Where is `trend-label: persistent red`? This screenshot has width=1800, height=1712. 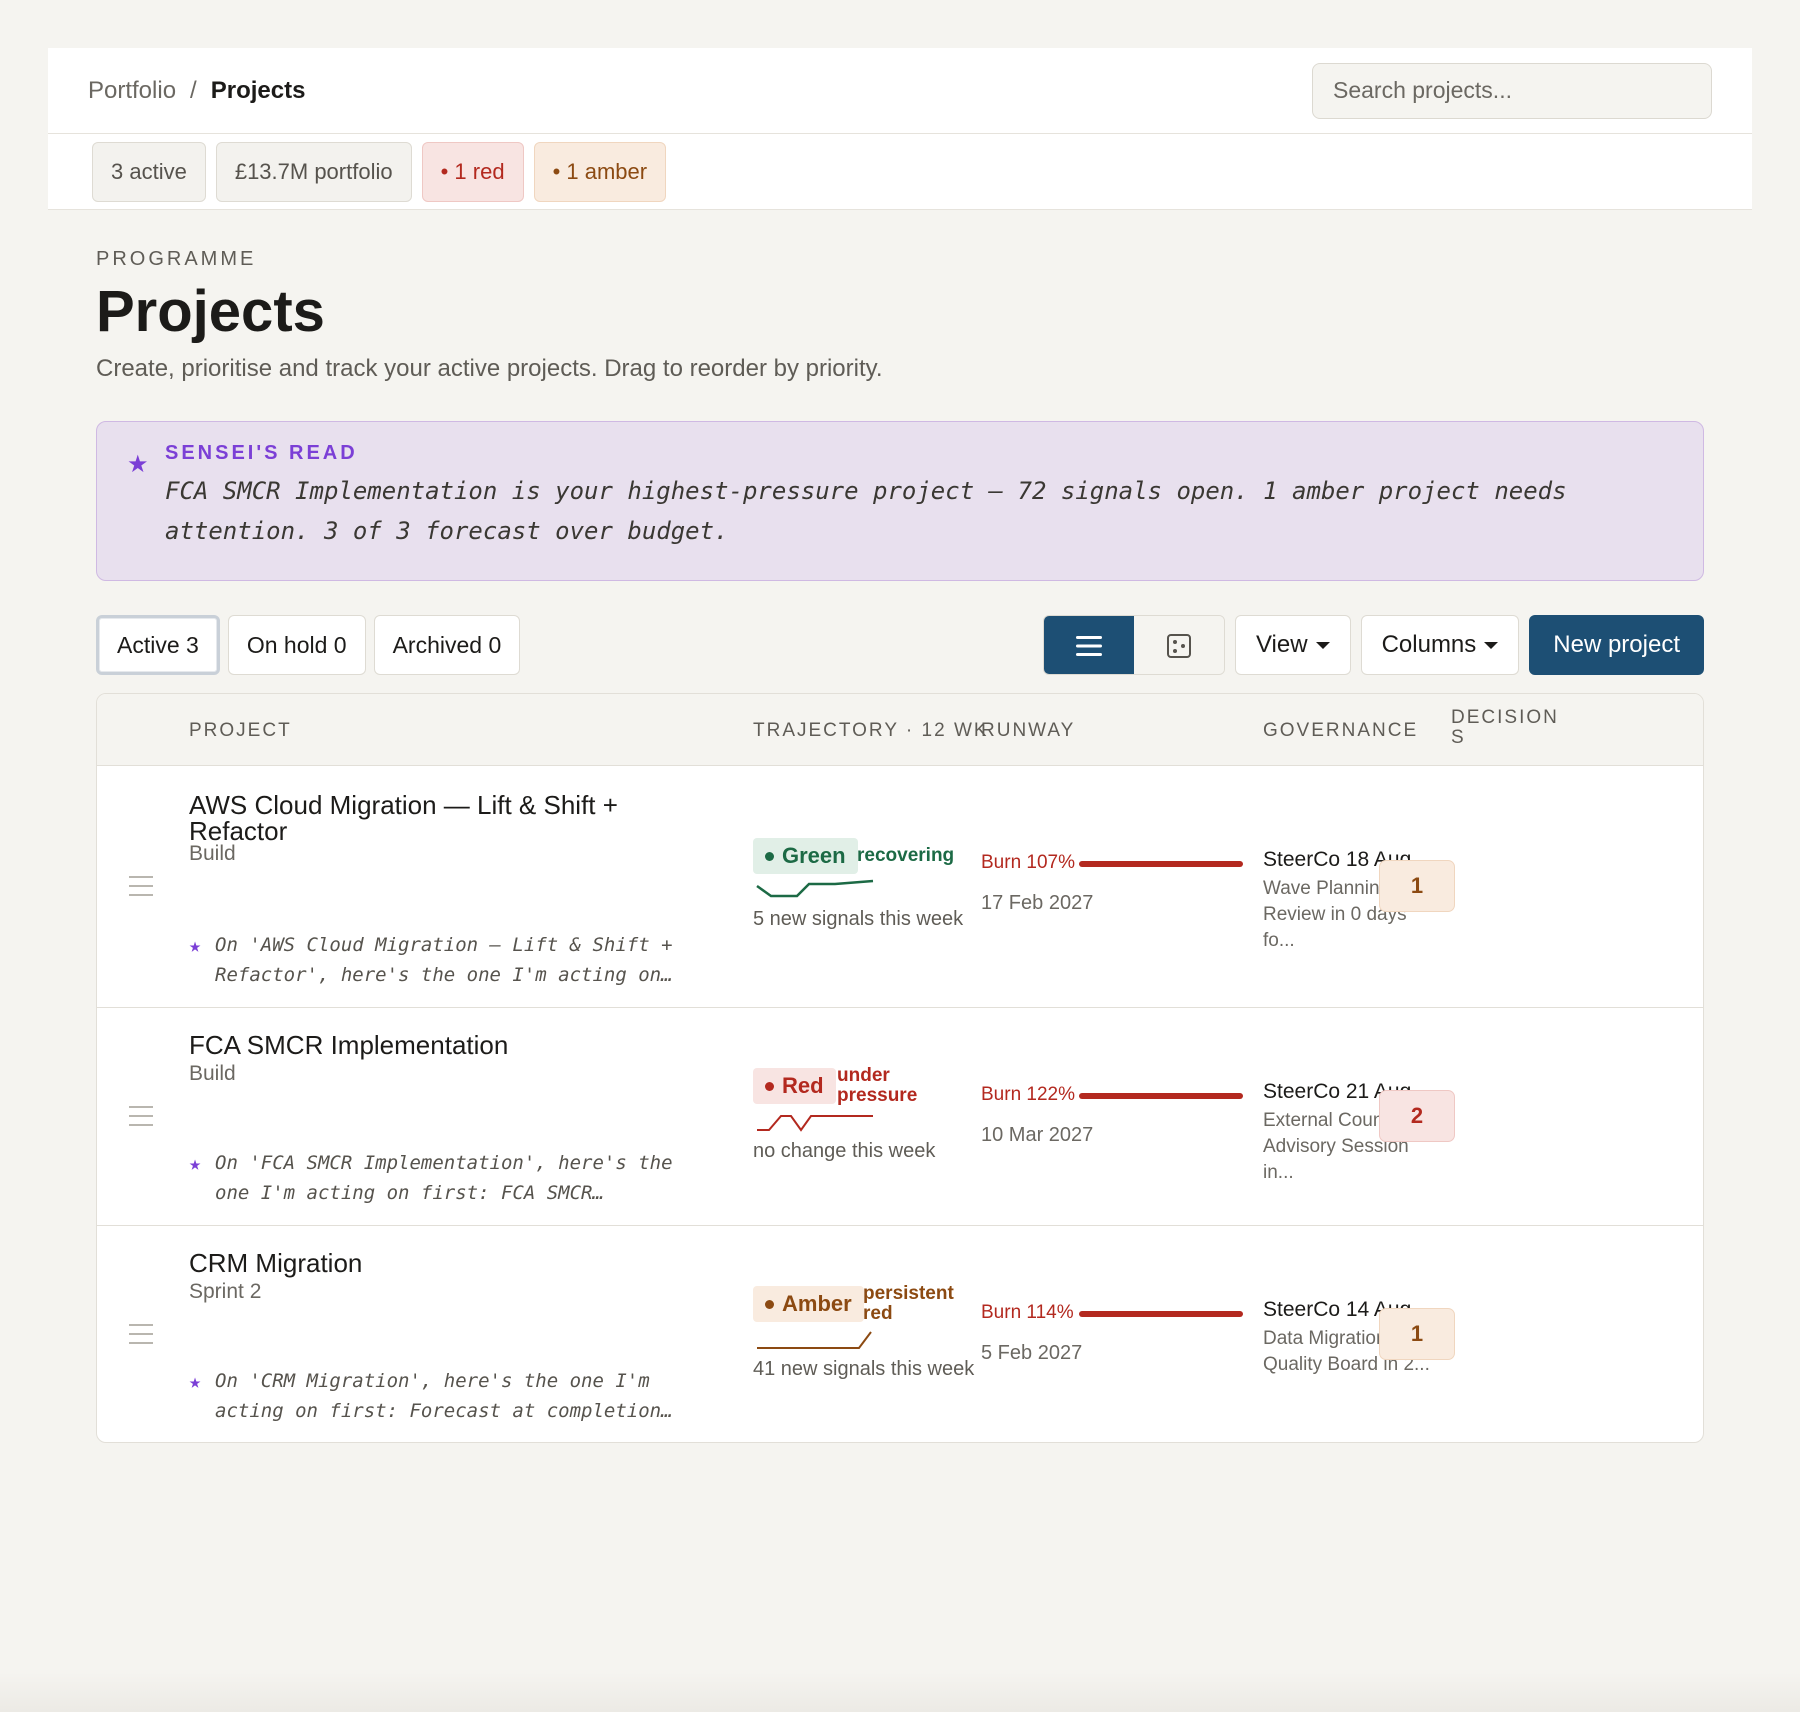 trend-label: persistent red is located at coordinates (908, 1303).